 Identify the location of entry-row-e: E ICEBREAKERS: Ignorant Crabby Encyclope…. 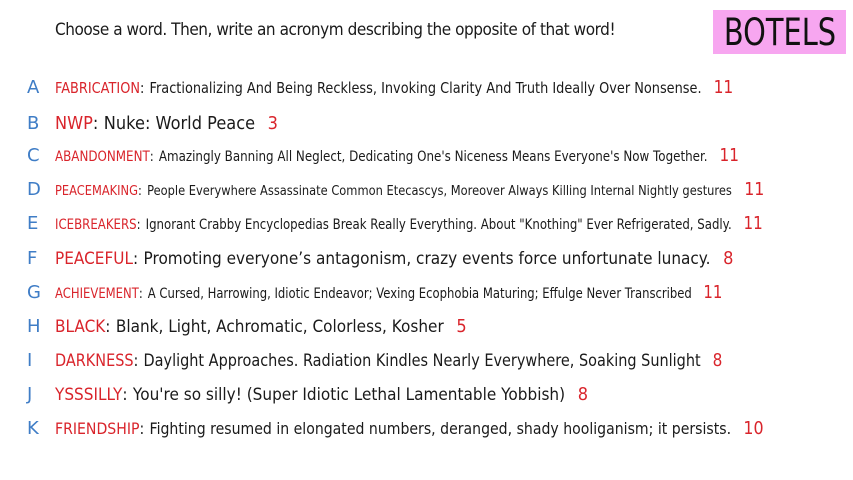
(426, 223).